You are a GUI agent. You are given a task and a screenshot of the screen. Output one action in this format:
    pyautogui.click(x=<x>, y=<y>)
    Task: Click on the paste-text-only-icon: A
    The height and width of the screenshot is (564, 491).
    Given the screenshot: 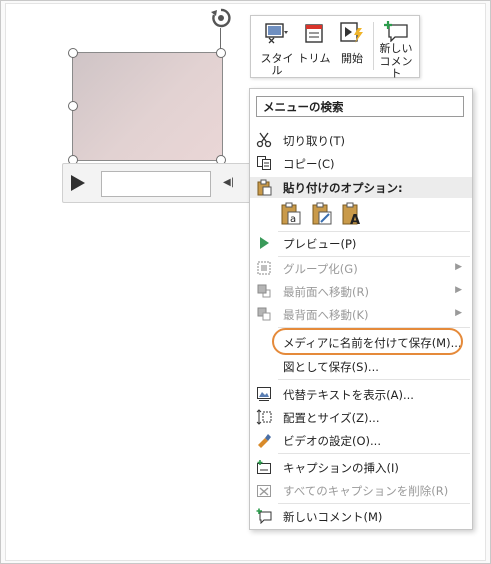 What is the action you would take?
    pyautogui.click(x=352, y=214)
    